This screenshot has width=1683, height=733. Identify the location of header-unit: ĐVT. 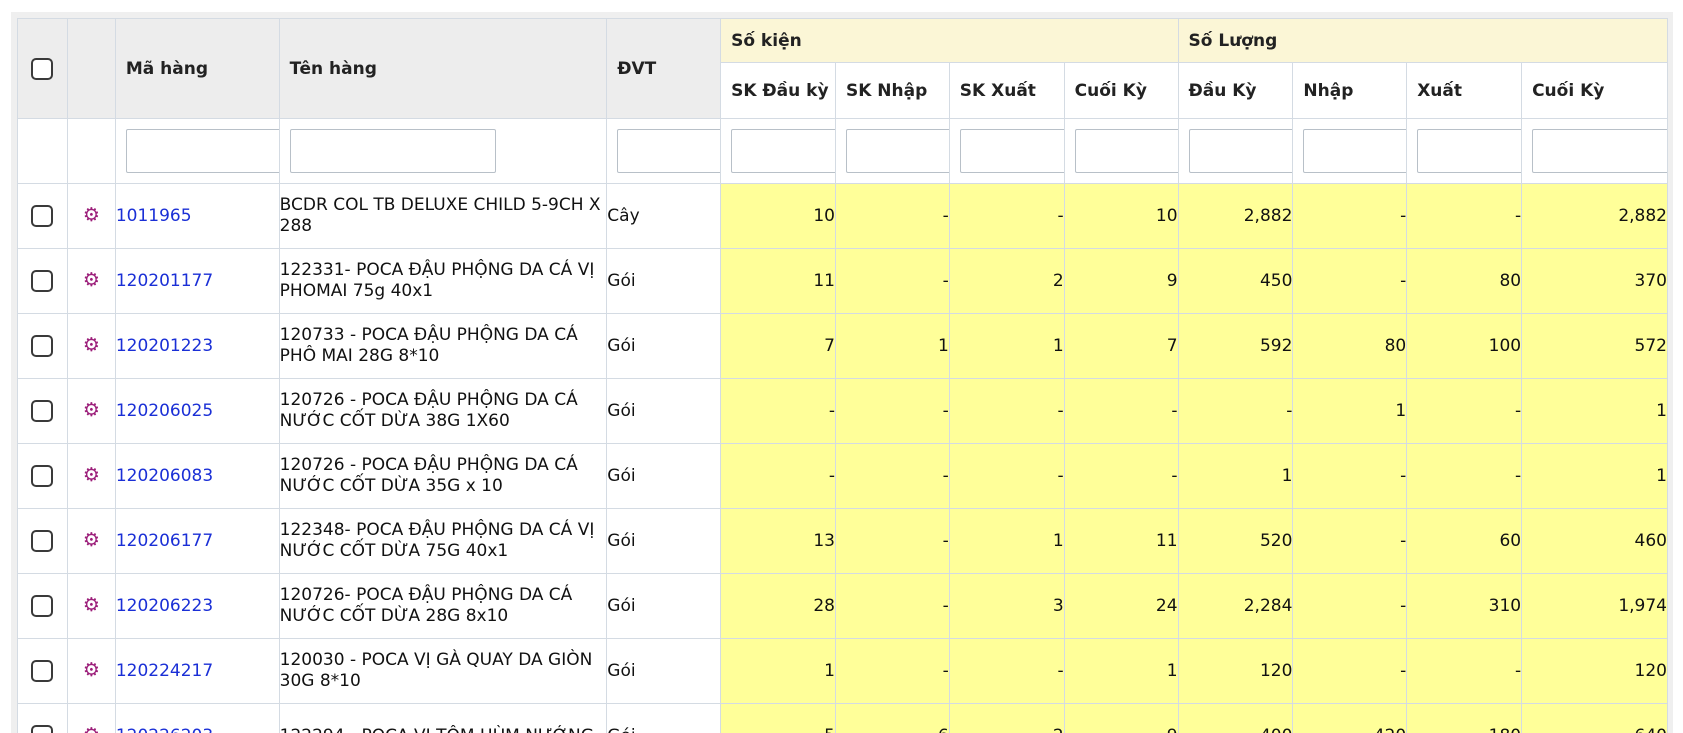
(664, 68).